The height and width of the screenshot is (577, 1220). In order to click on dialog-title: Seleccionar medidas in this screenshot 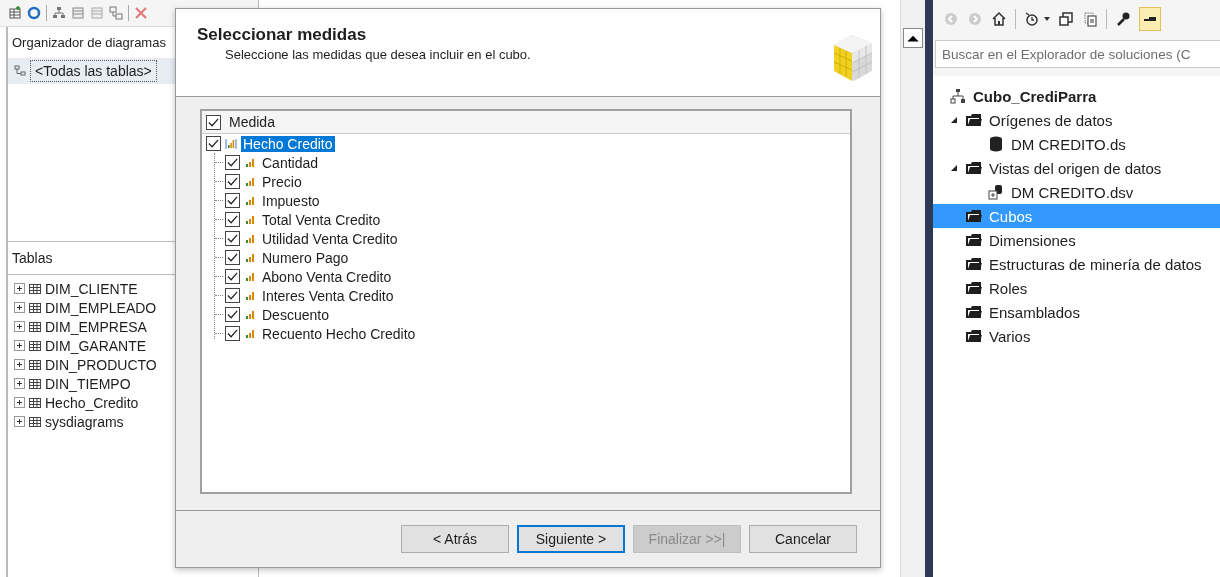, I will do `click(282, 35)`.